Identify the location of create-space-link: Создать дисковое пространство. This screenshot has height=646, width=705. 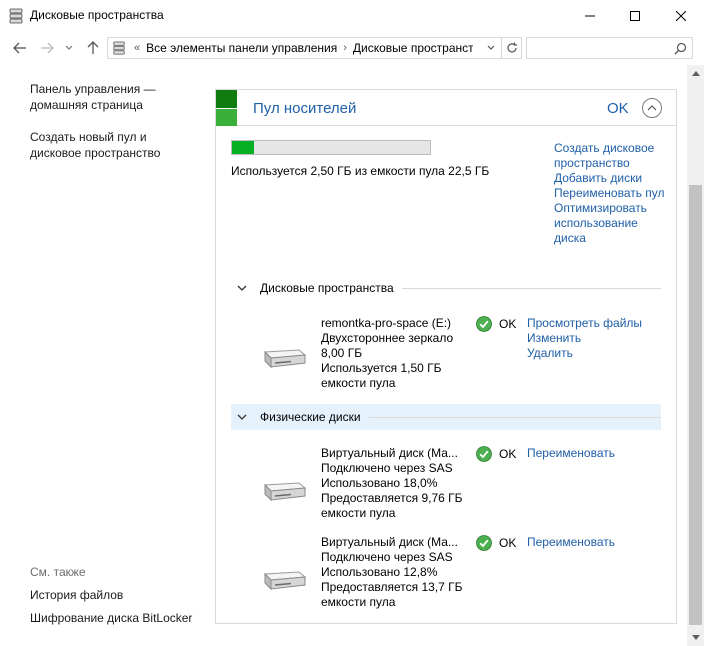
(613, 156).